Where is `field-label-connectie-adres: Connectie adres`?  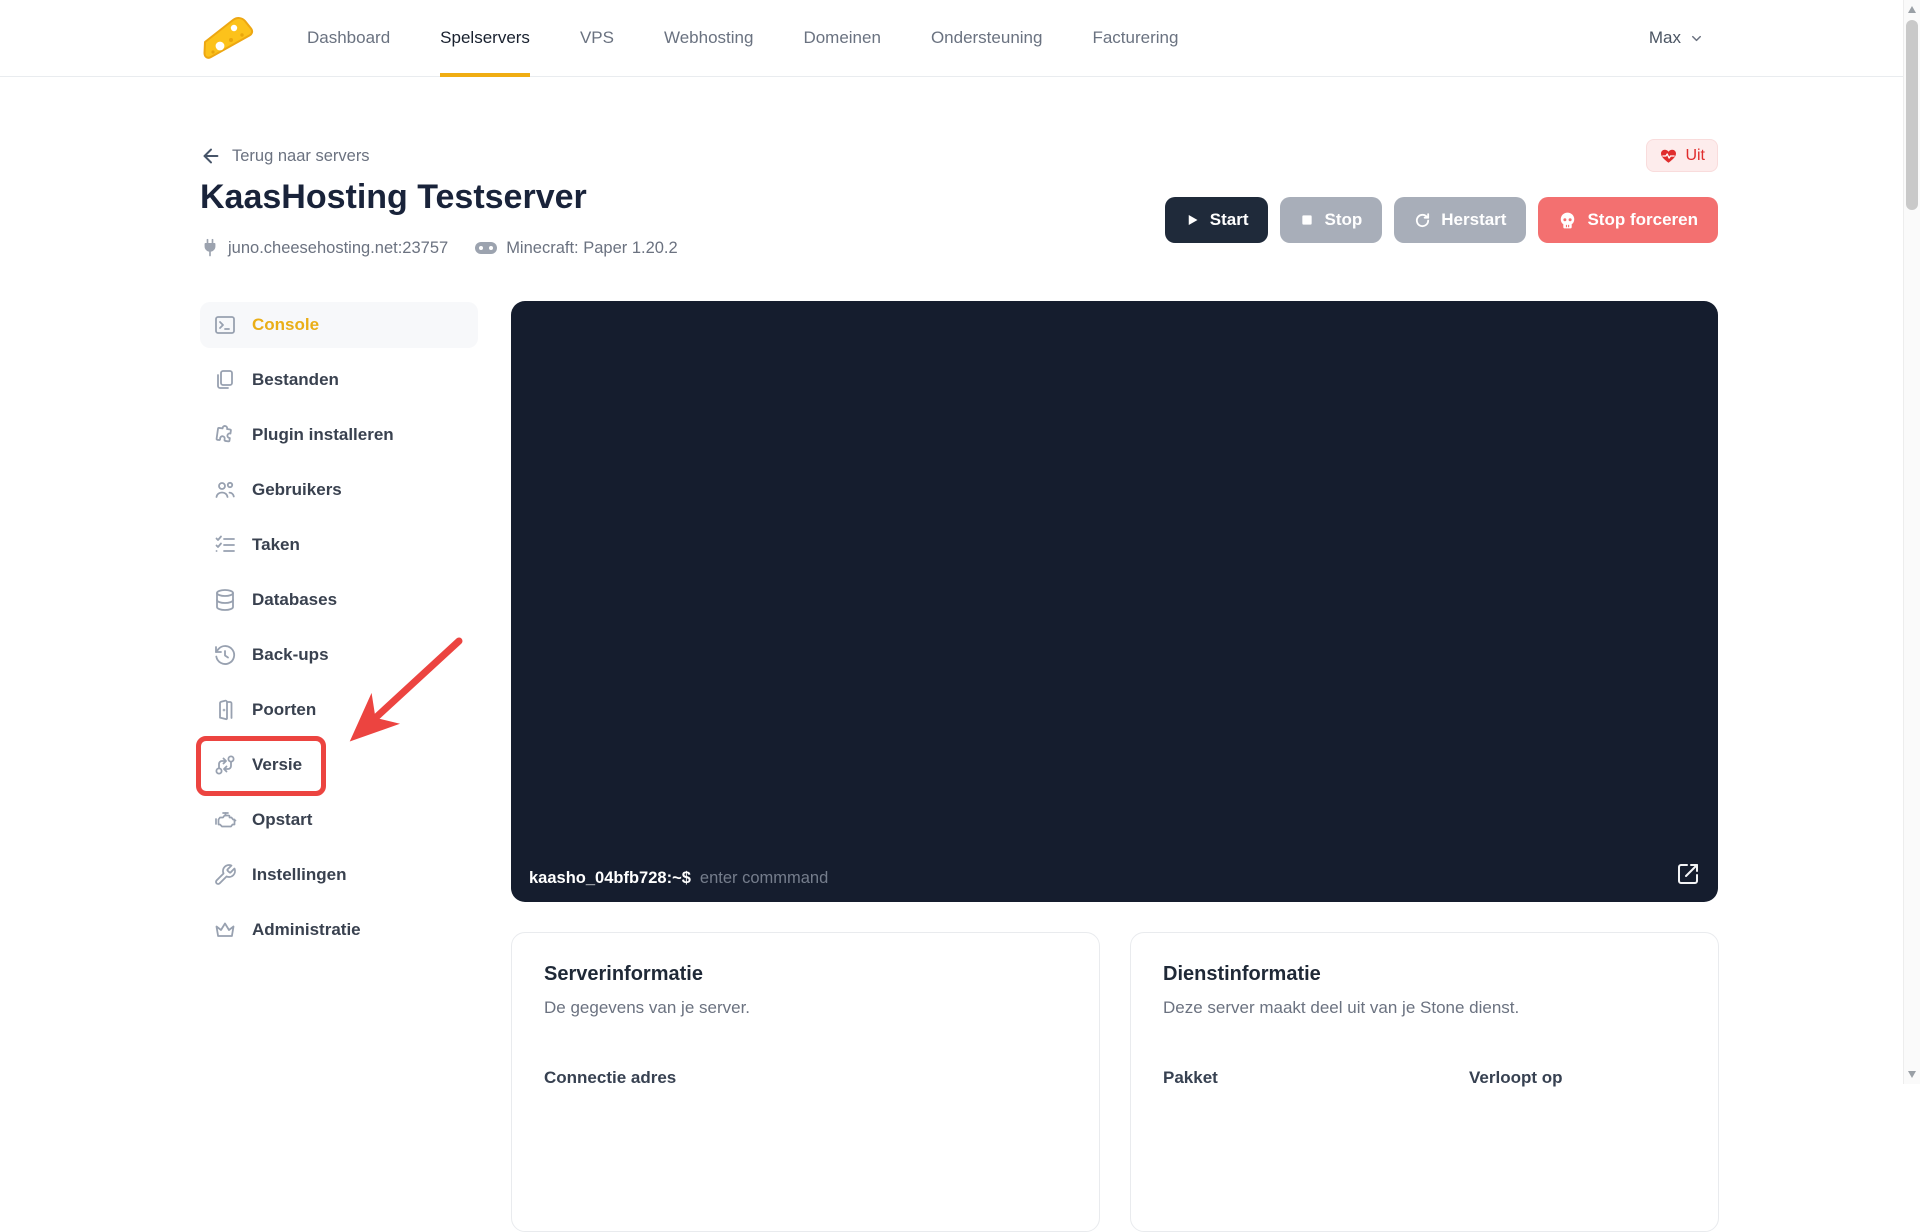 field-label-connectie-adres: Connectie adres is located at coordinates (610, 1077).